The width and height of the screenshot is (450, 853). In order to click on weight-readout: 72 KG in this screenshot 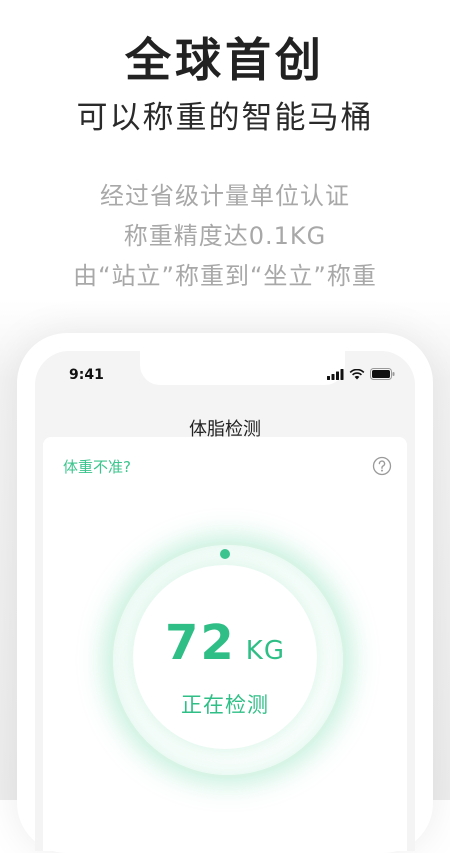, I will do `click(225, 643)`.